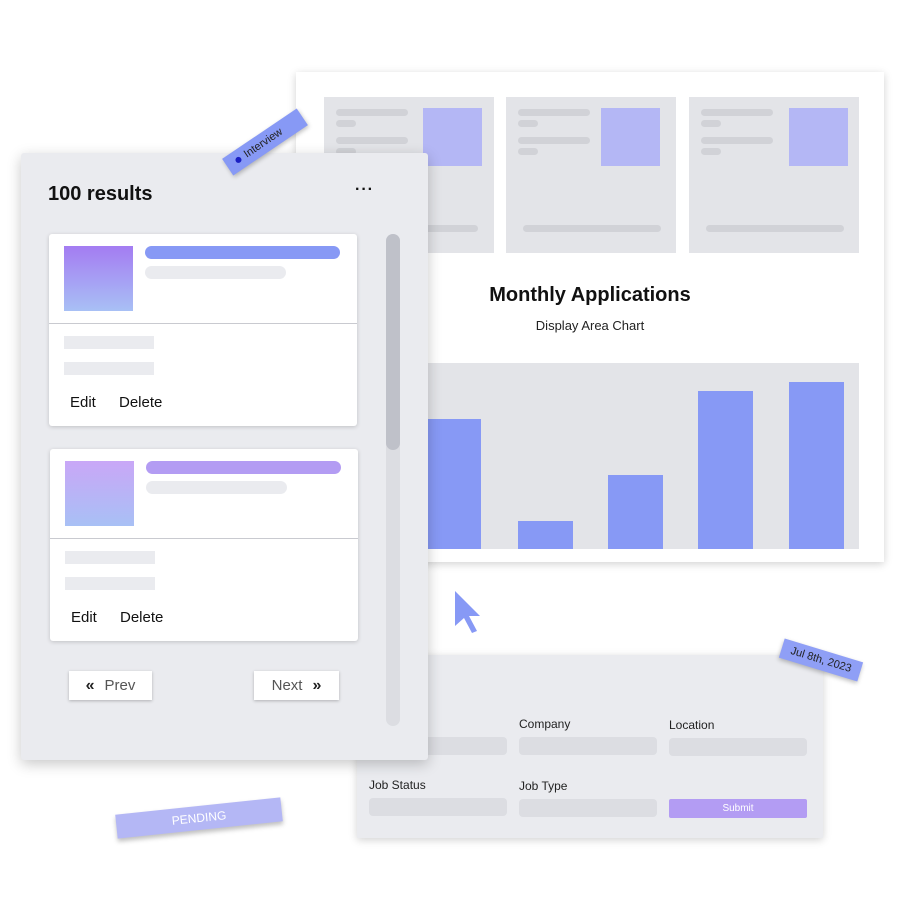 This screenshot has width=900, height=900. I want to click on ellipsis-icon: ···, so click(364, 190).